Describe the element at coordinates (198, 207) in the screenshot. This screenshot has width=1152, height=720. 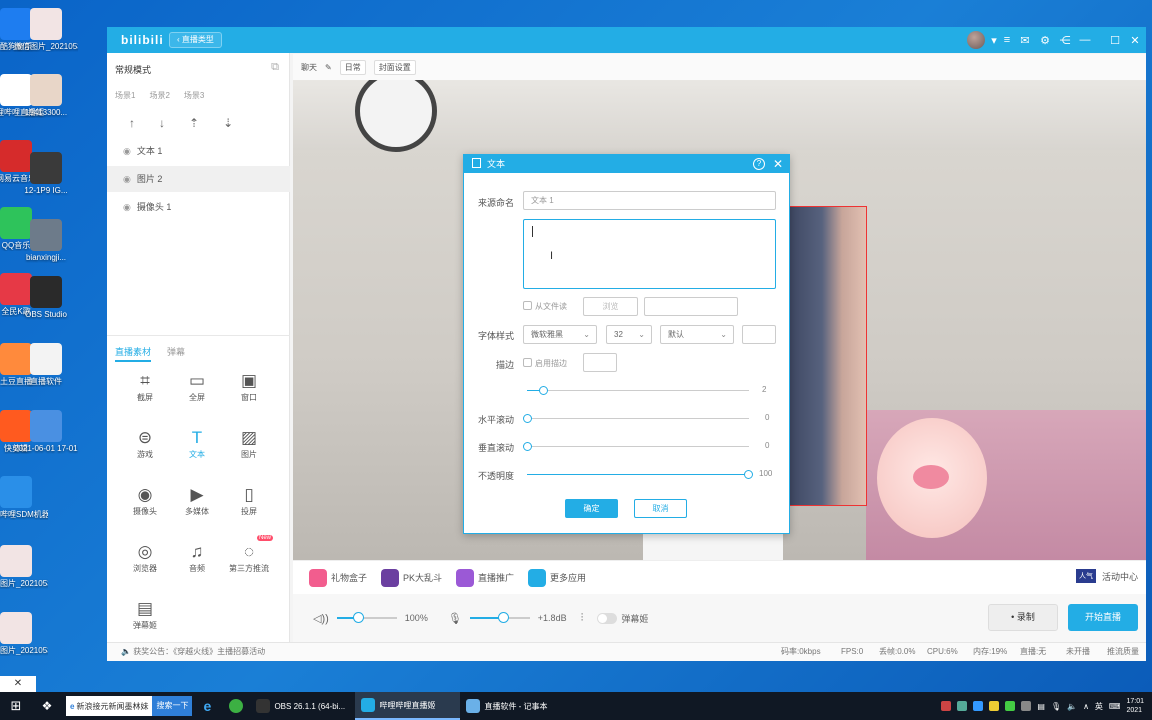
I see `source-item: ◉ 摄像头 1` at that location.